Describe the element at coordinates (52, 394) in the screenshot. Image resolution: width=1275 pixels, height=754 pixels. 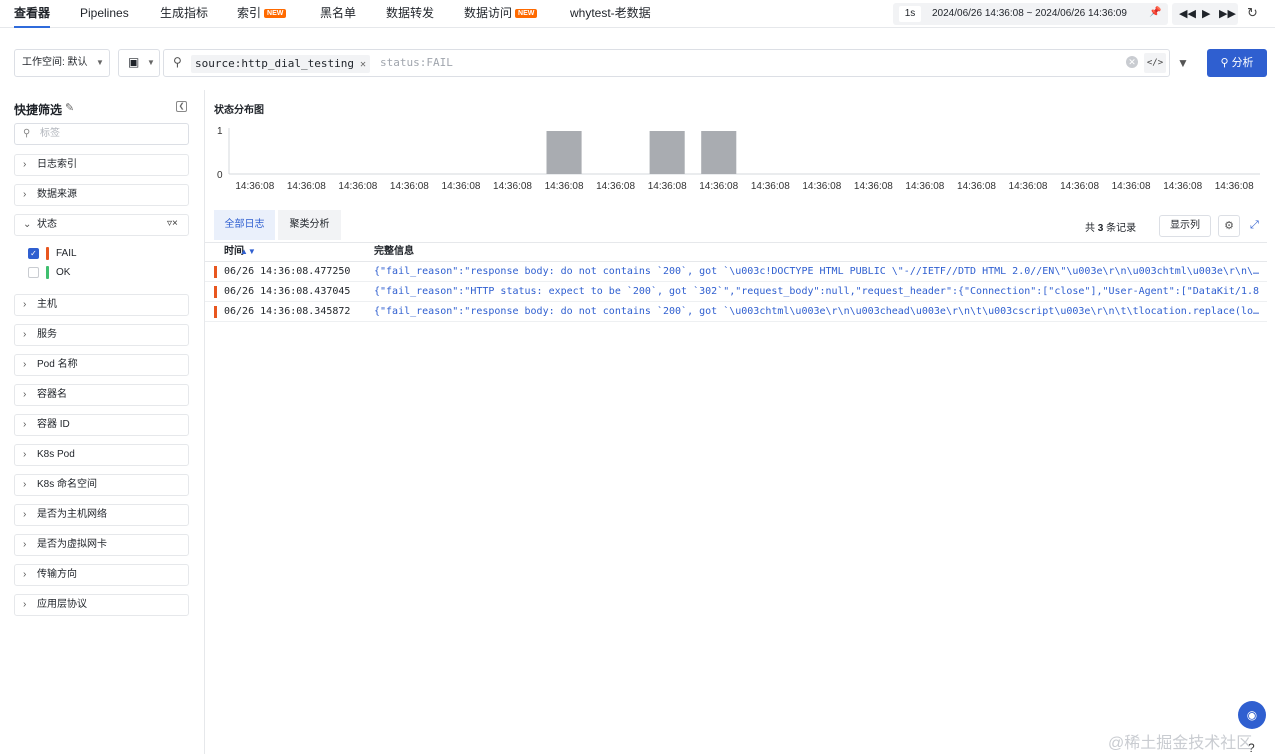
I see `filter-group-label: 容器名` at that location.